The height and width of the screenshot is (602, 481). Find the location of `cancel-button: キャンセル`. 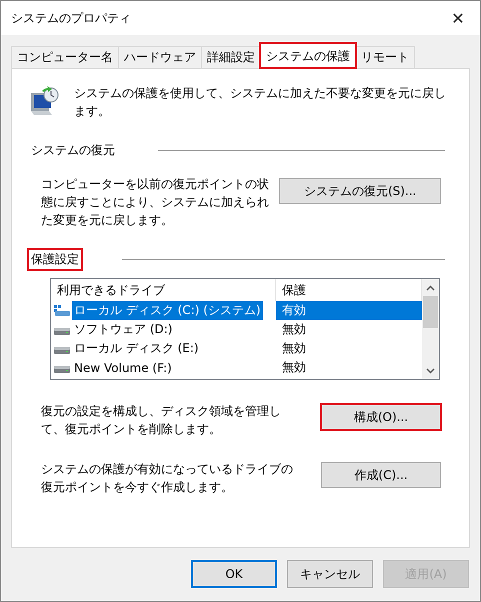

cancel-button: キャンセル is located at coordinates (330, 574).